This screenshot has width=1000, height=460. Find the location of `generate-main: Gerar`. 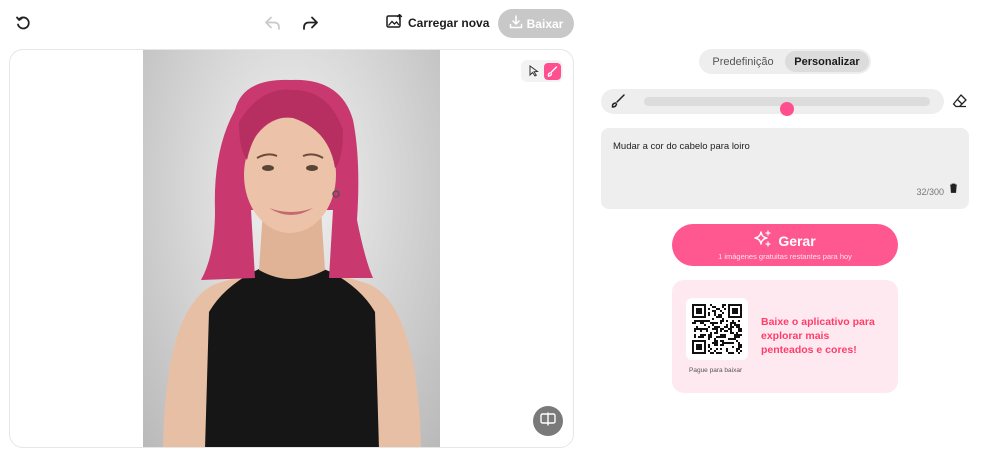

generate-main: Gerar is located at coordinates (785, 240).